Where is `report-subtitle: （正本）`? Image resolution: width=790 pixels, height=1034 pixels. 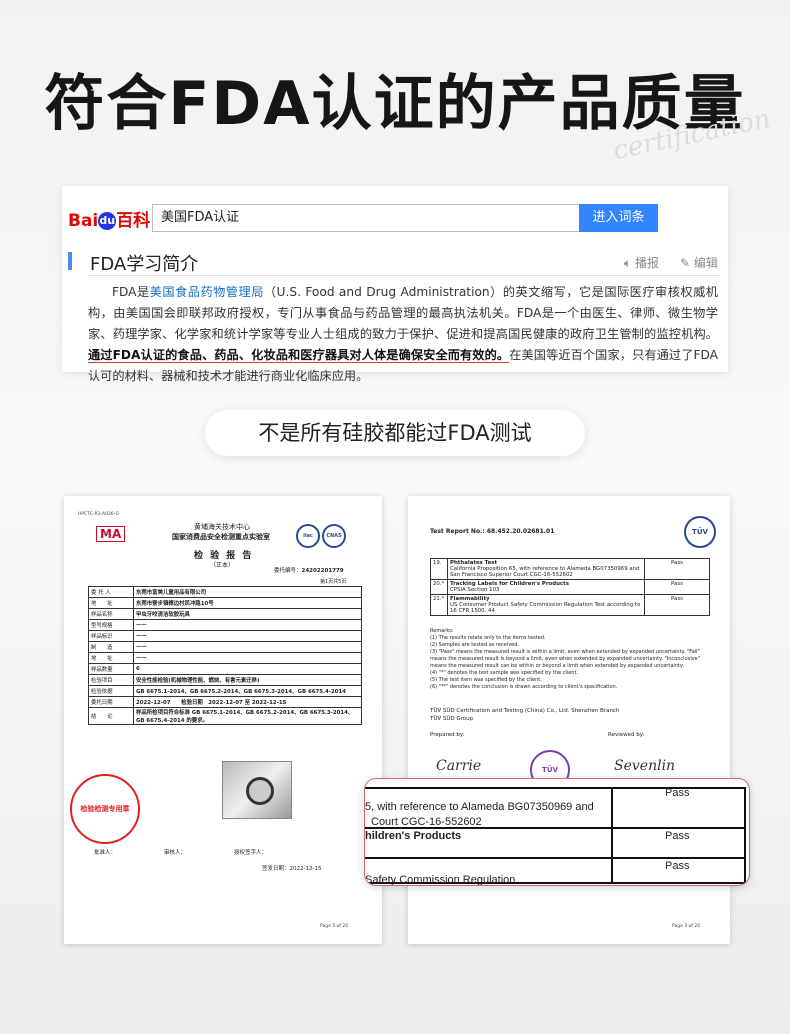 report-subtitle: （正本） is located at coordinates (222, 565).